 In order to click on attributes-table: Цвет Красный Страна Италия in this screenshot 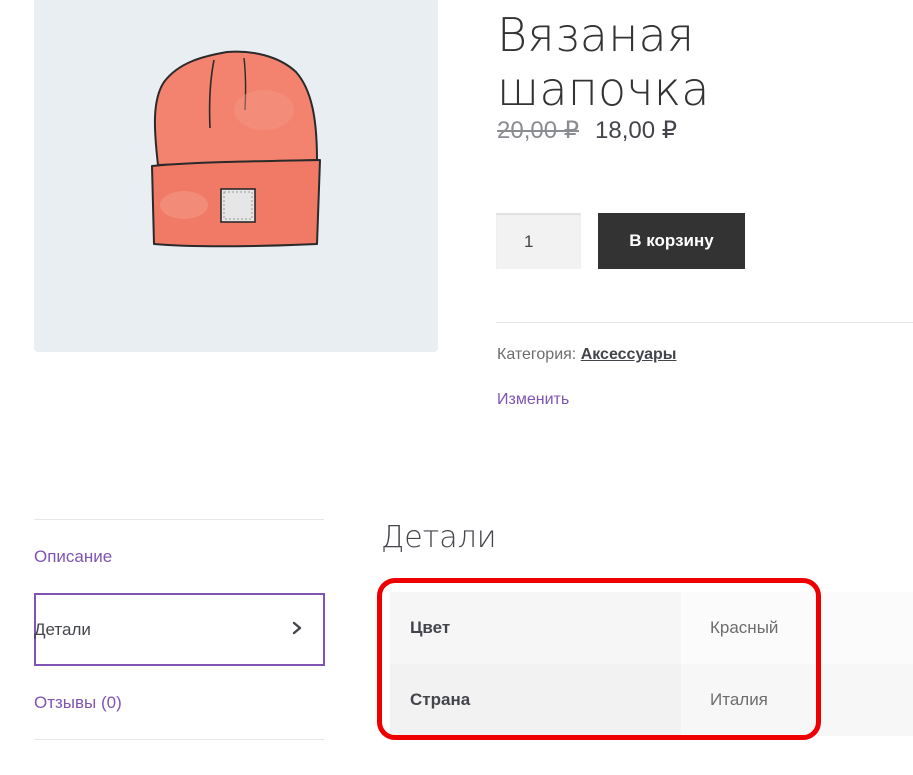, I will do `click(651, 664)`.